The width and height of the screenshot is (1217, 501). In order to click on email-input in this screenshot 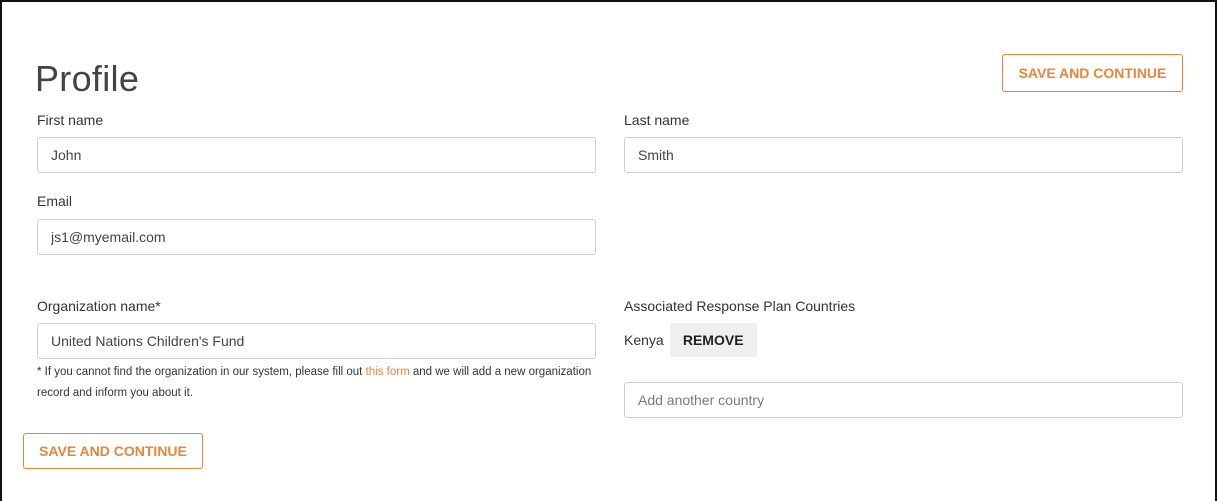, I will do `click(316, 237)`.